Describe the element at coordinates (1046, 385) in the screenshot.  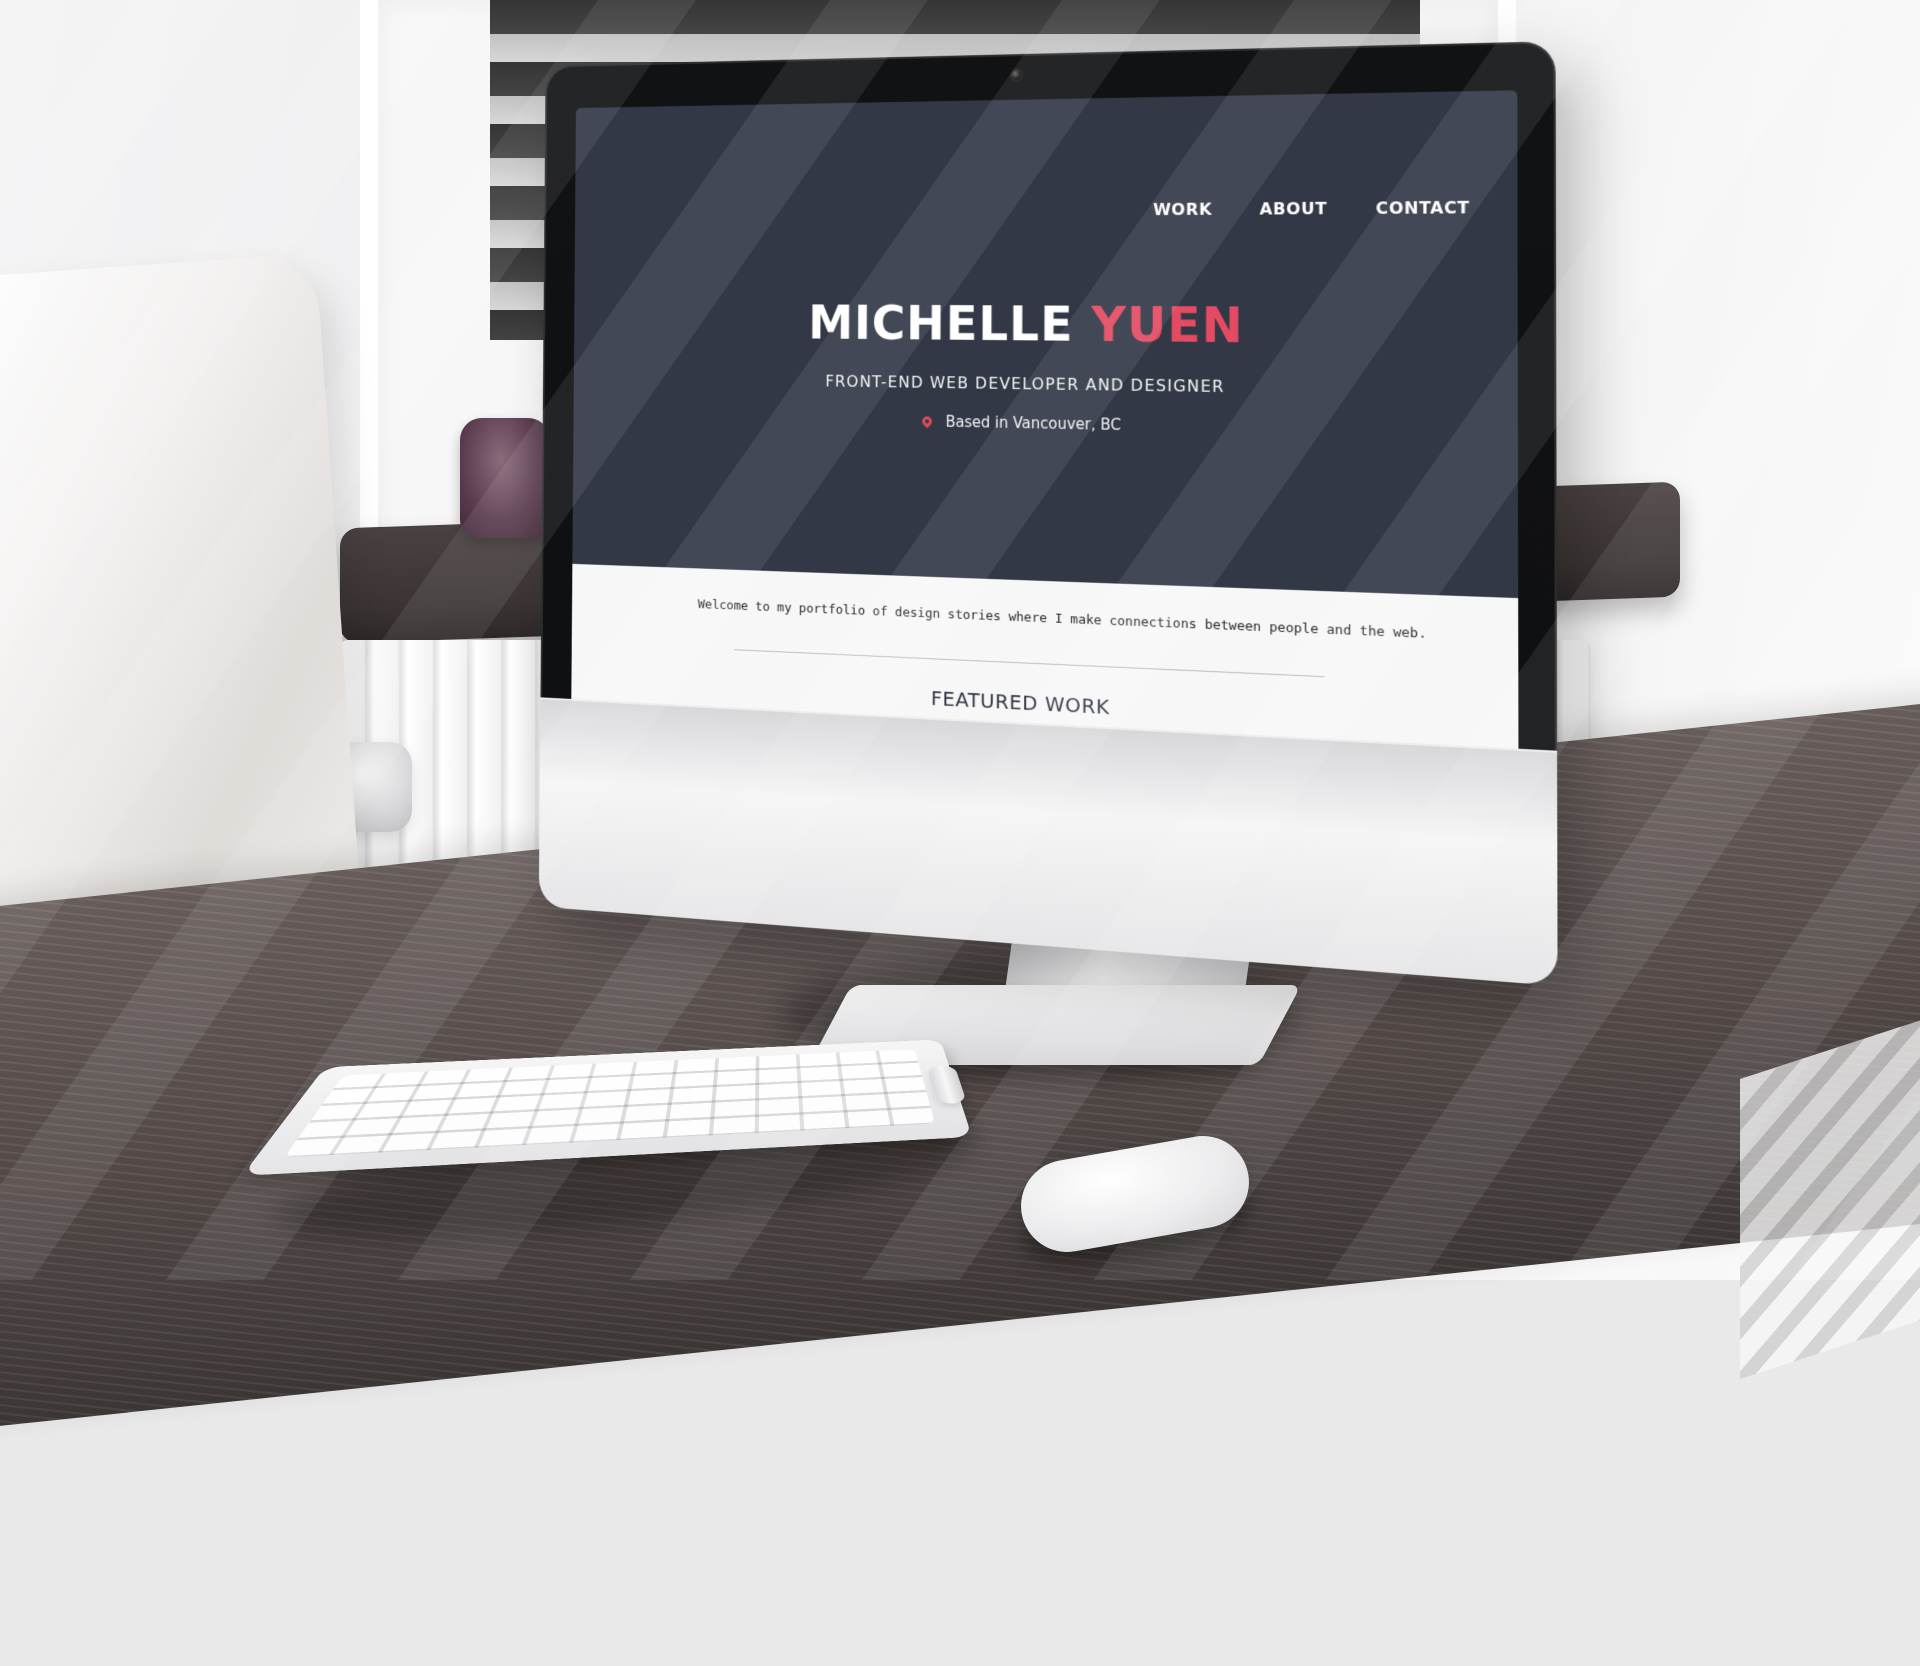
I see `hero-subtitle: FRONT-END WEB DEVELOPER AND DESIGNER` at that location.